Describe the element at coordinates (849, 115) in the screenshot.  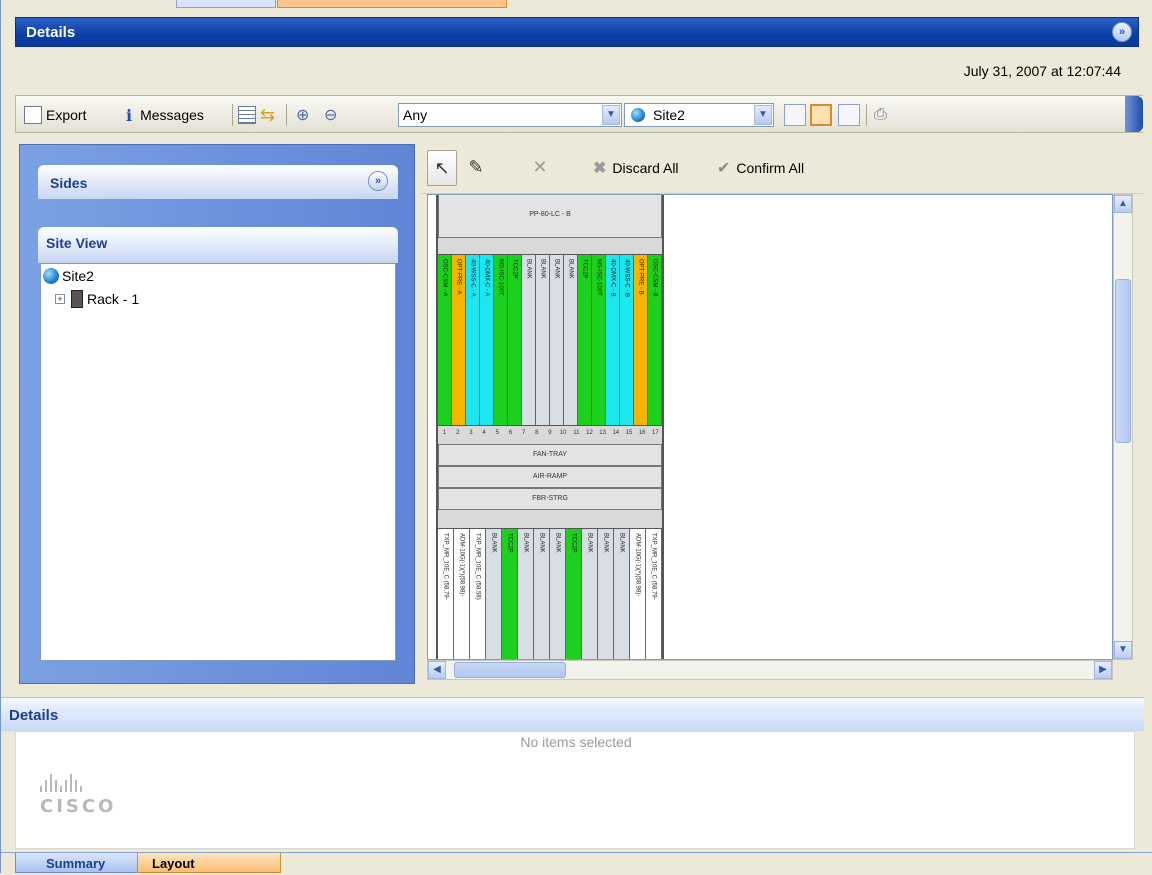
I see `view-mode-3-button` at that location.